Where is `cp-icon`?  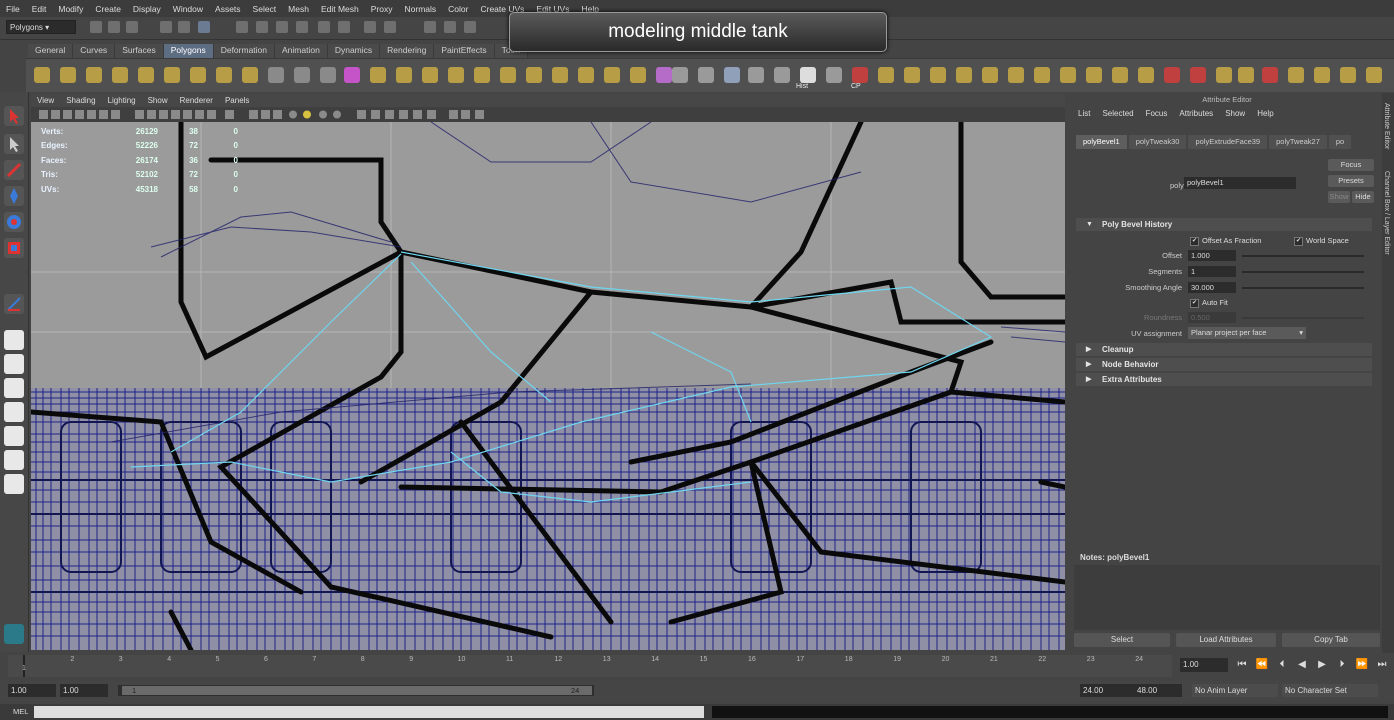
cp-icon is located at coordinates (860, 75).